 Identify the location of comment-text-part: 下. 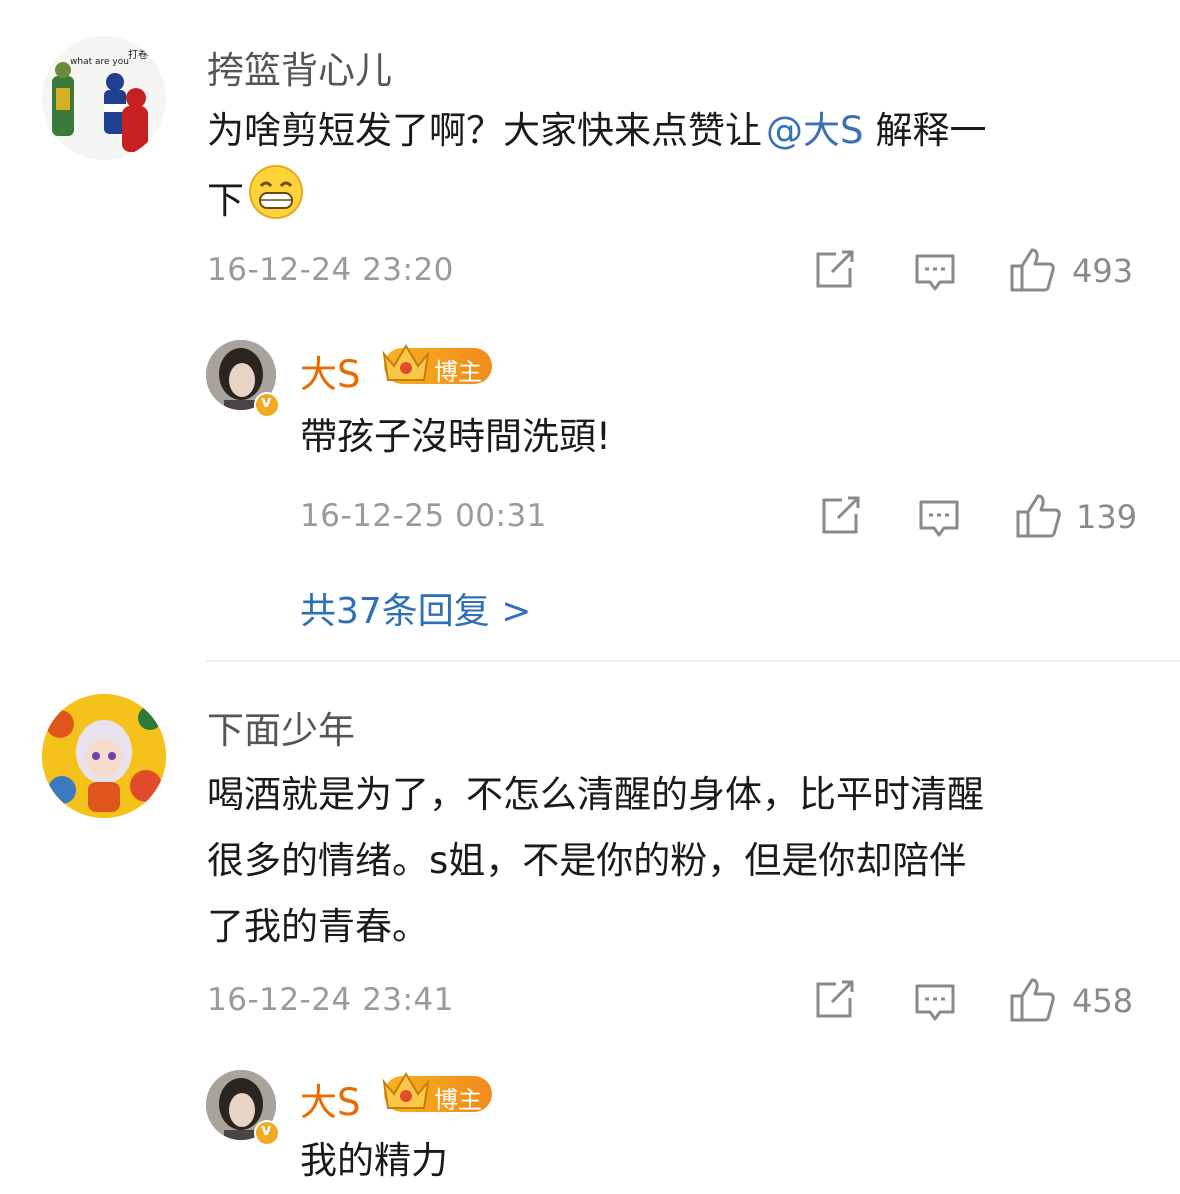
(225, 200).